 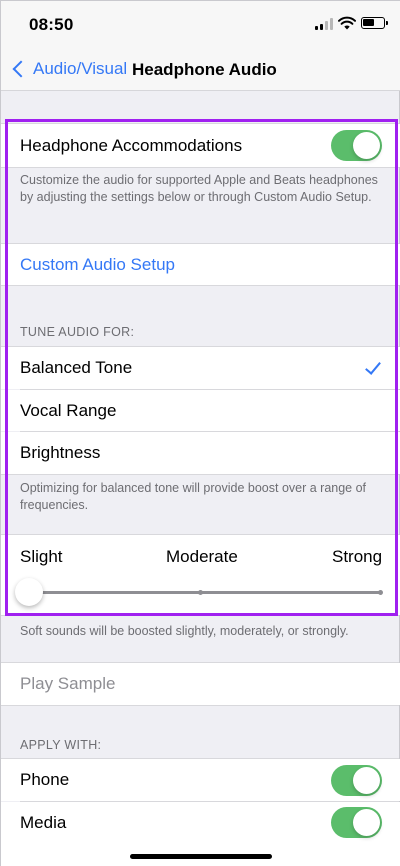 I want to click on tune-option-label: Balanced Tone, so click(x=76, y=367).